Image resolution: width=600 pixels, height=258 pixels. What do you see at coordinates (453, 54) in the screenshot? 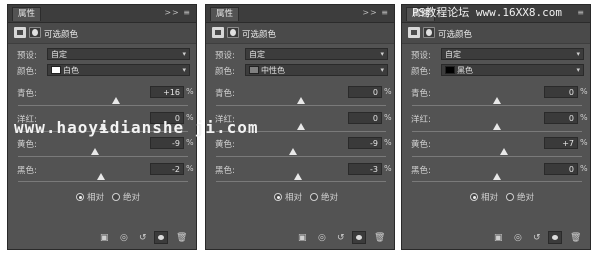
I see `preset-value: 自定` at bounding box center [453, 54].